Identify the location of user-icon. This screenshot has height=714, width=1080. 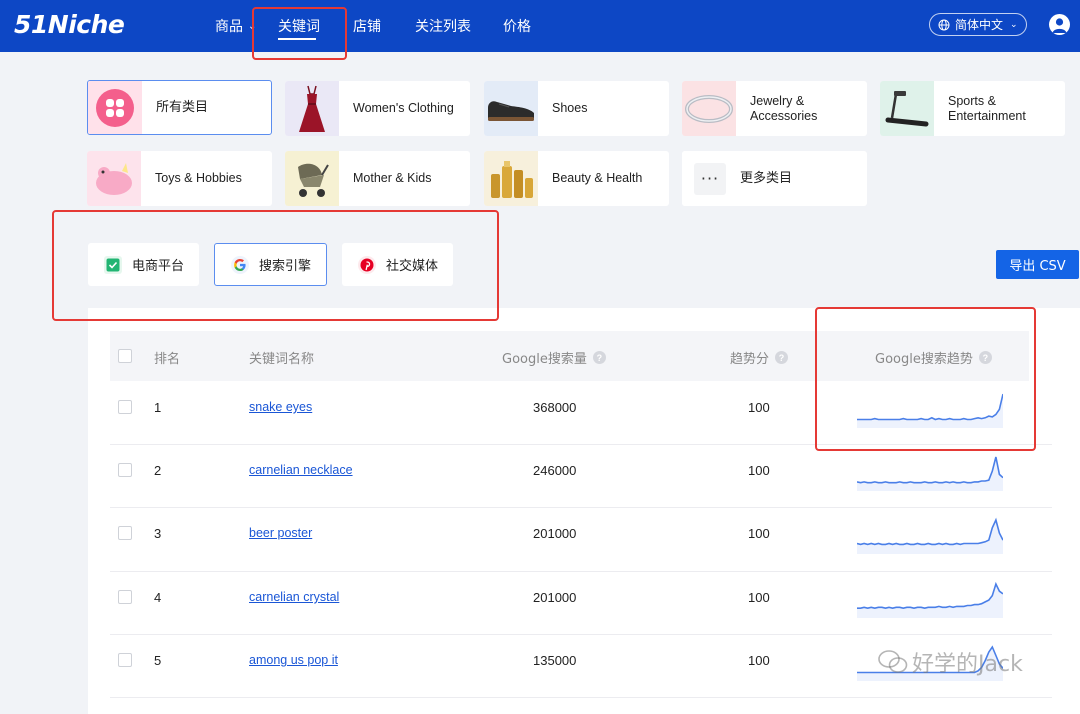
(1059, 25).